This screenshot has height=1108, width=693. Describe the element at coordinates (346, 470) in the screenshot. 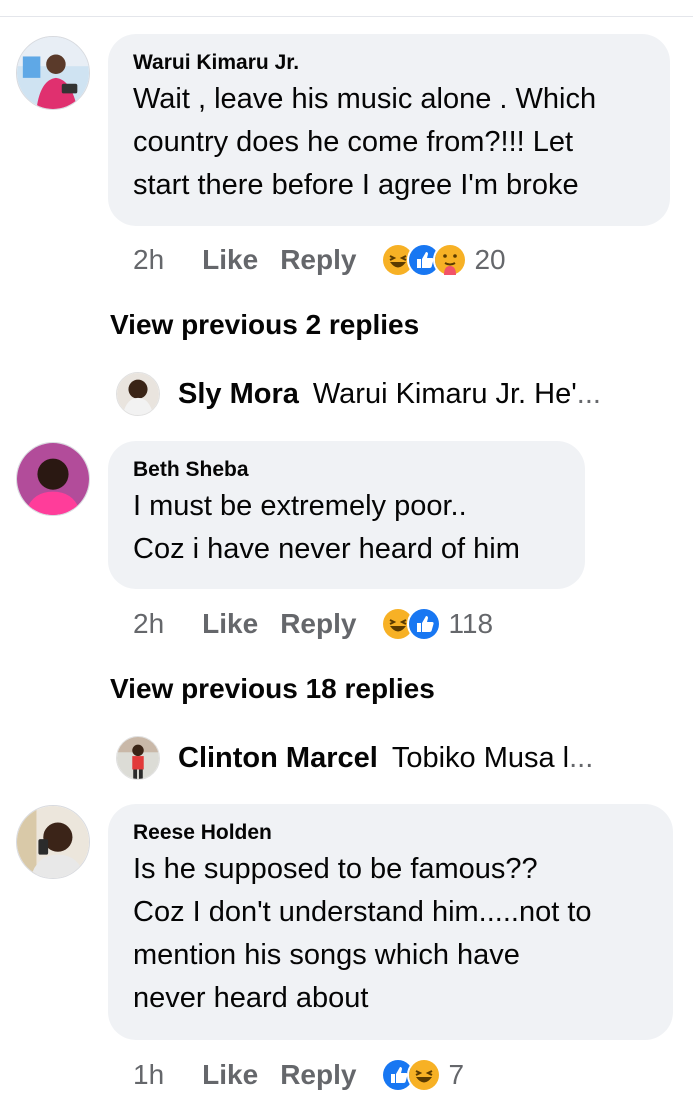

I see `comment-author: Beth Sheba` at that location.